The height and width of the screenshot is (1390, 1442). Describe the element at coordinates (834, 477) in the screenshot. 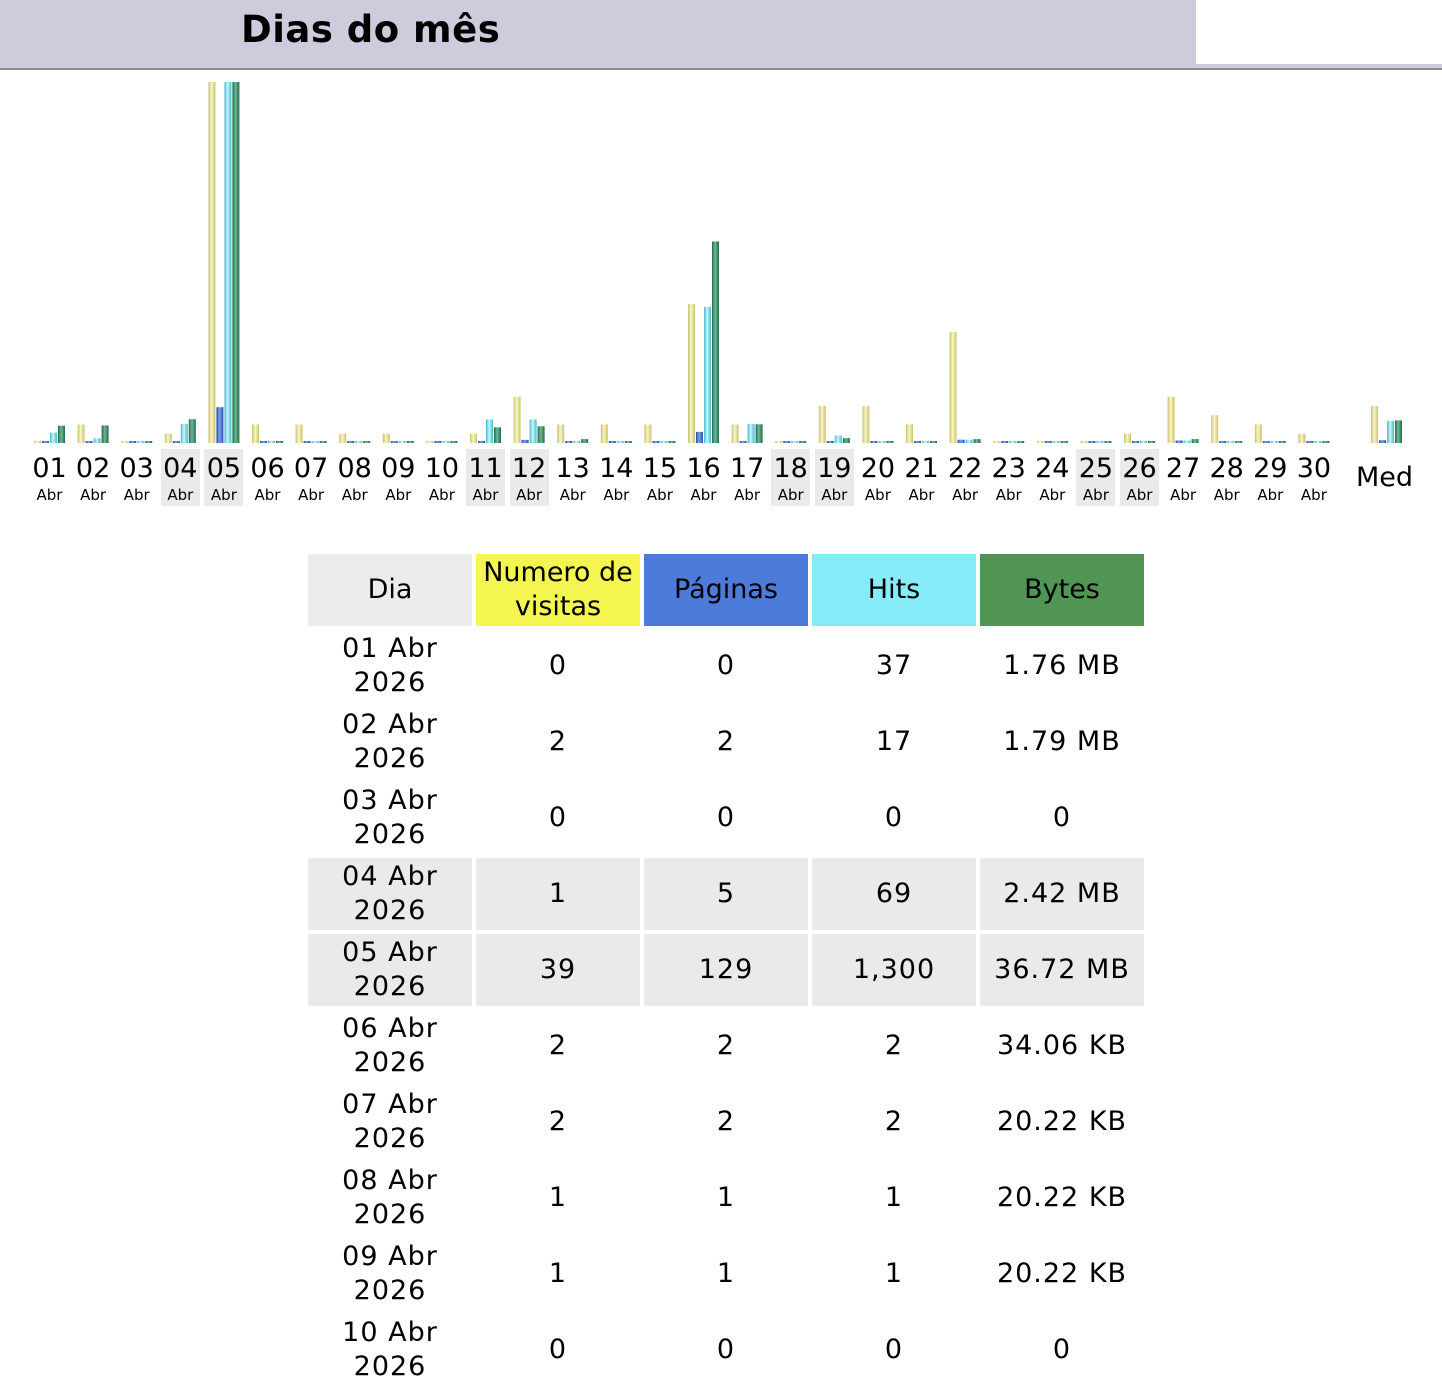

I see `day-label-19: 19 Abr` at that location.